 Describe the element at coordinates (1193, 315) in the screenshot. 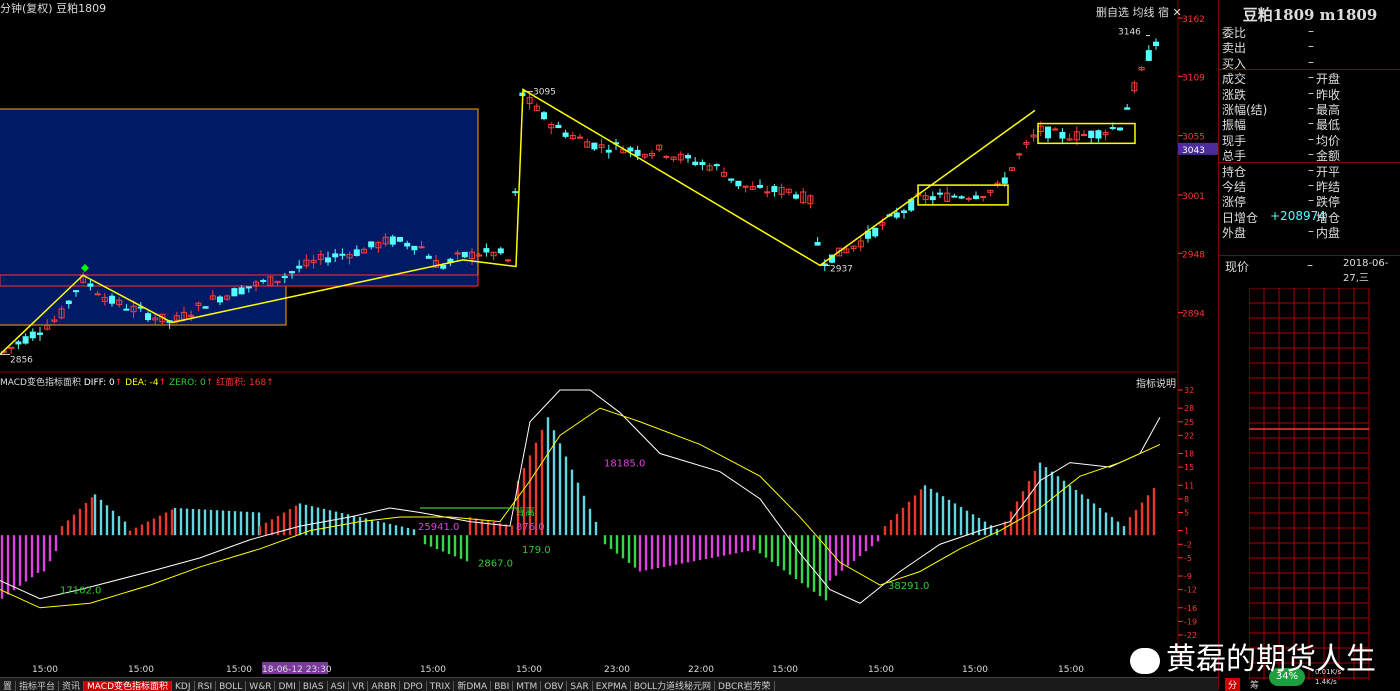

I see `price-tick: 2894` at that location.